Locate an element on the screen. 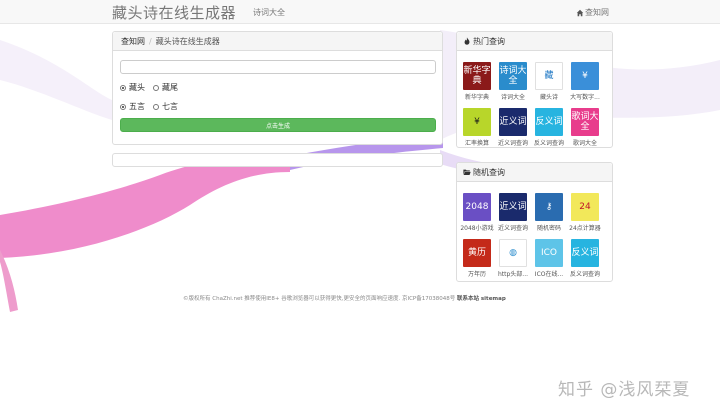 This screenshot has height=417, width=720. home-icon is located at coordinates (580, 12).